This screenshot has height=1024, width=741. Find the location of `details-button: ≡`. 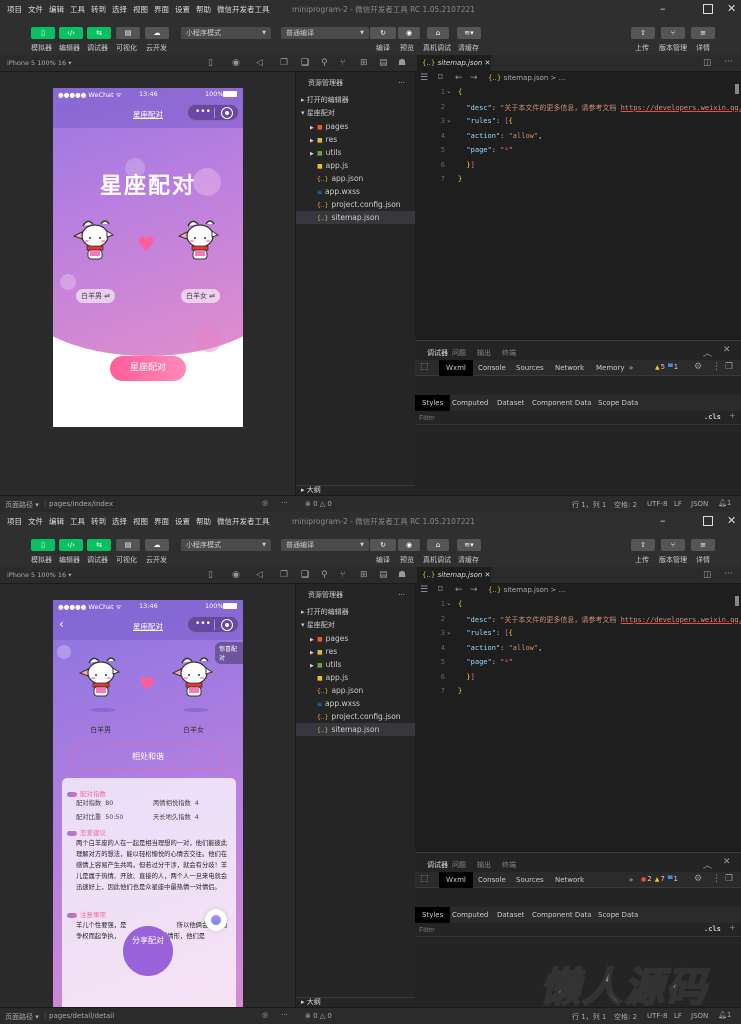

details-button: ≡ is located at coordinates (703, 33).